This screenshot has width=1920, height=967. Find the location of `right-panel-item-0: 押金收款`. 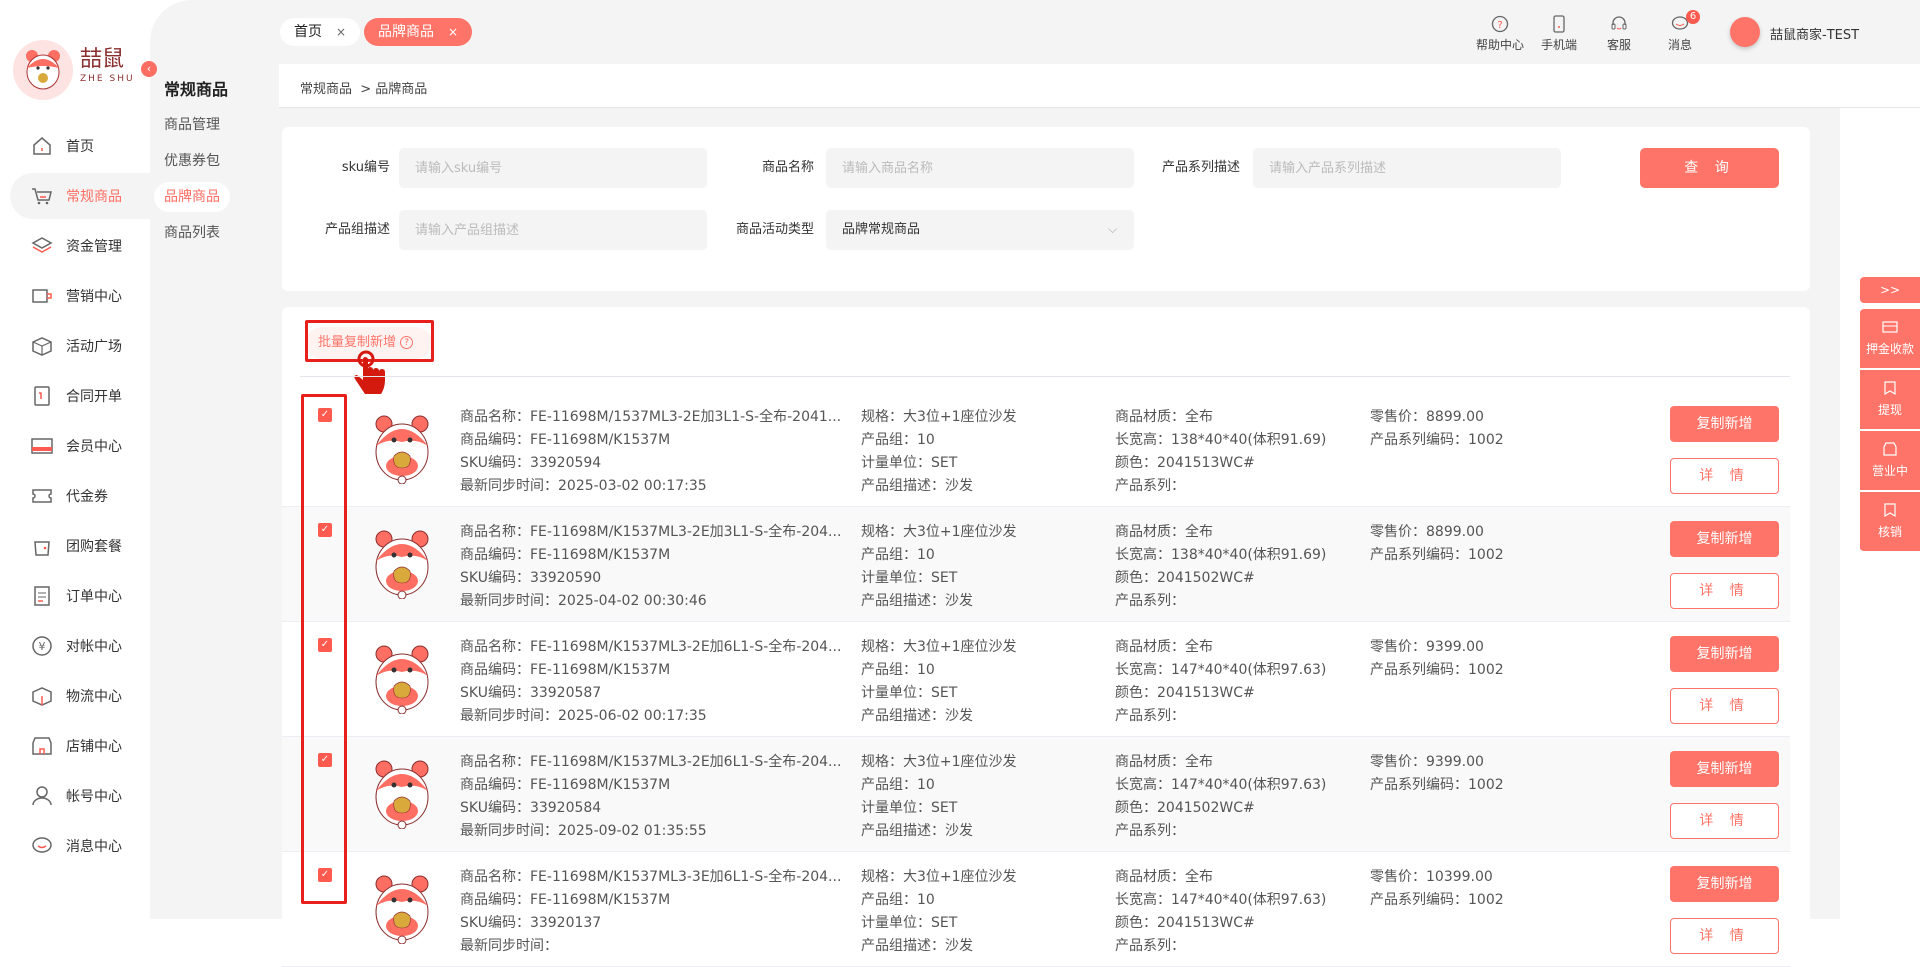

right-panel-item-0: 押金收款 is located at coordinates (1890, 339).